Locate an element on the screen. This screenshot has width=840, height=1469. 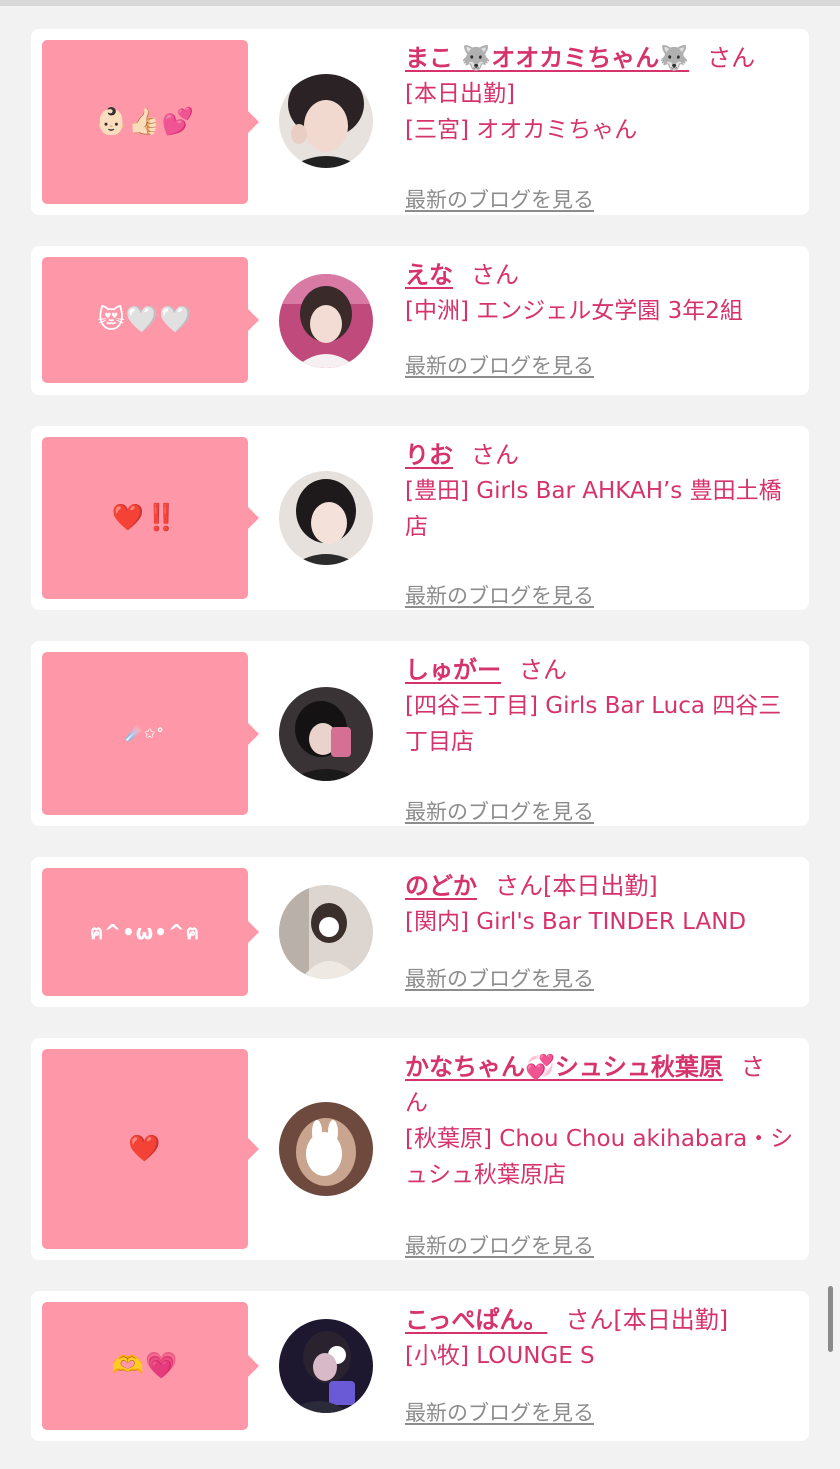
shop-line: ュシュ秋葉原店 is located at coordinates (485, 1175).